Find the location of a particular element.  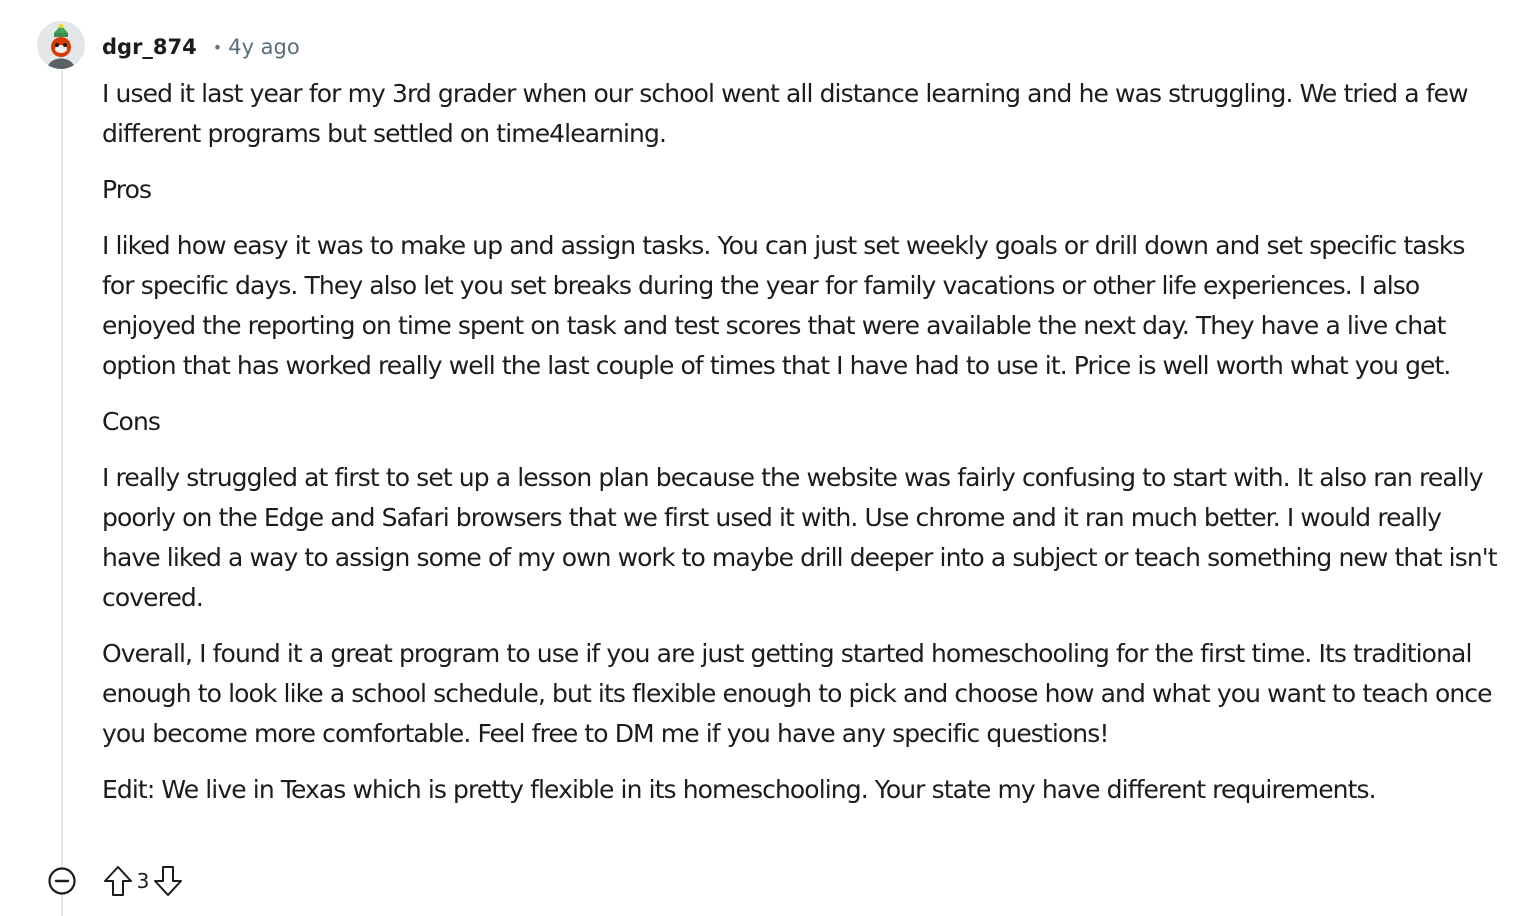

comment-meta: dgr_874 • 4y ago is located at coordinates (201, 47).